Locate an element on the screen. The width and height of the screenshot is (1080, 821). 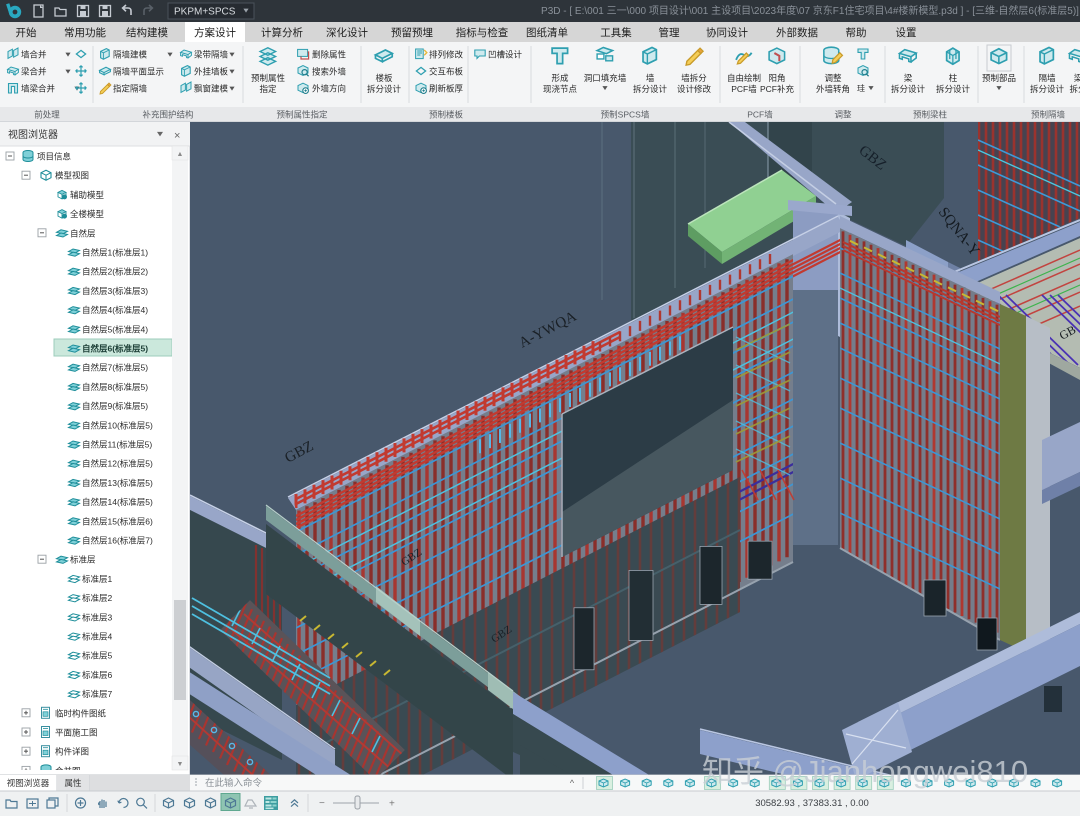
svg-text: 预制属性指定 is located at coordinates (302, 115).